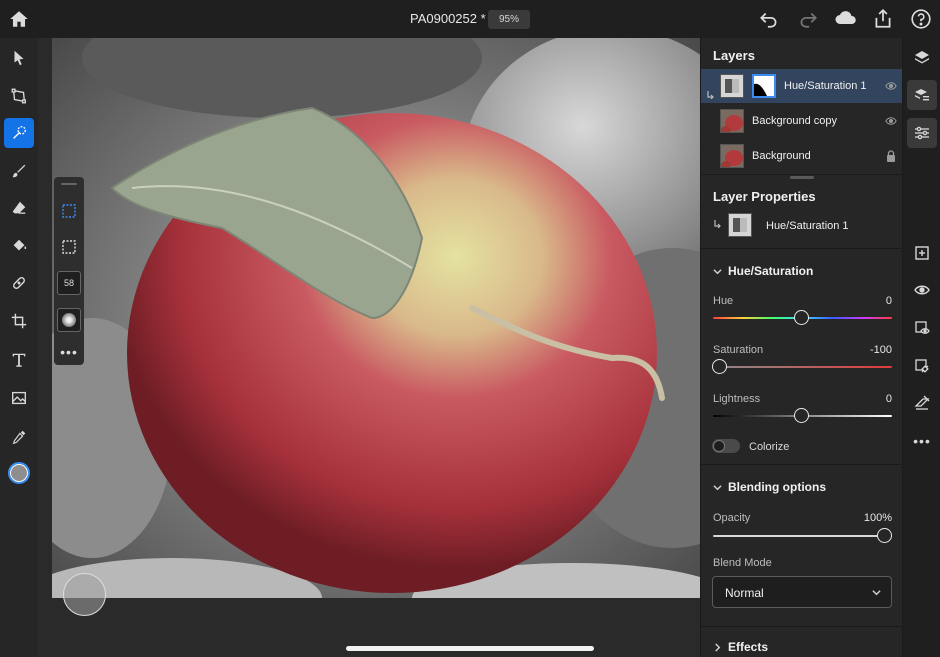  What do you see at coordinates (19, 321) in the screenshot?
I see `crop-tool-icon` at bounding box center [19, 321].